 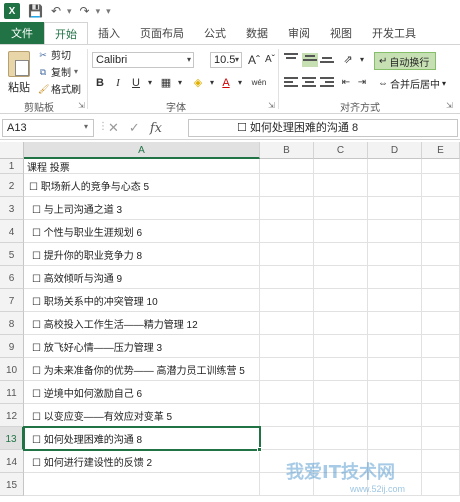 I want to click on column-header-c: C, so click(x=341, y=150).